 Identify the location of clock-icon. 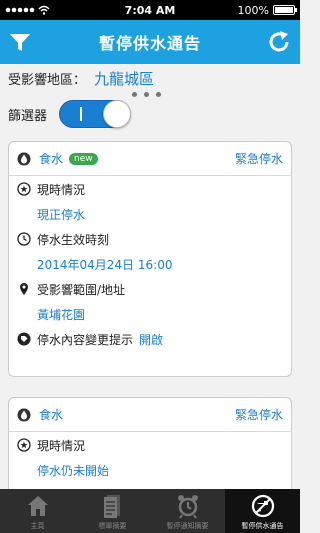
(24, 239).